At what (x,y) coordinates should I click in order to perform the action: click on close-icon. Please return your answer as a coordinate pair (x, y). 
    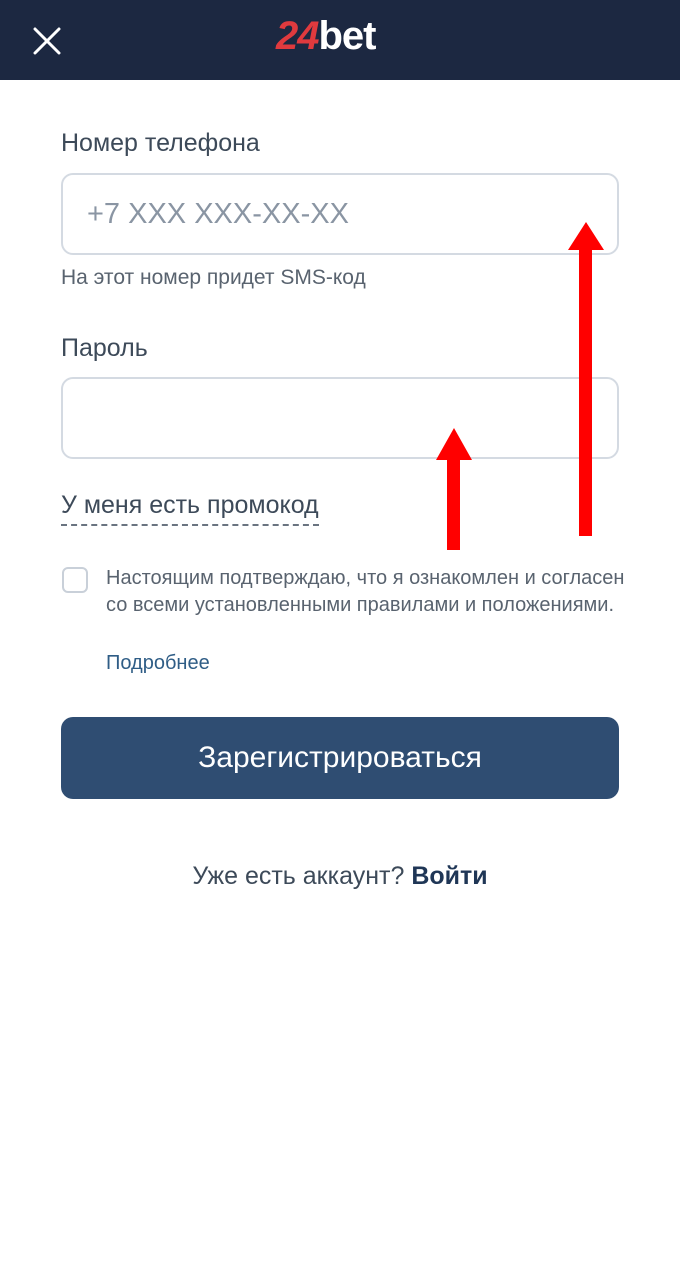
    Looking at the image, I should click on (47, 41).